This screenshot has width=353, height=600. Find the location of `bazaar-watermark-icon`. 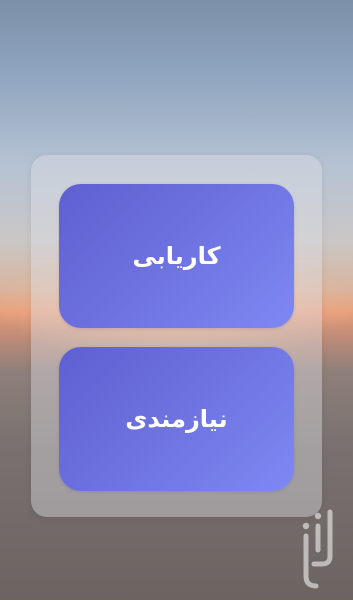

bazaar-watermark-icon is located at coordinates (317, 549).